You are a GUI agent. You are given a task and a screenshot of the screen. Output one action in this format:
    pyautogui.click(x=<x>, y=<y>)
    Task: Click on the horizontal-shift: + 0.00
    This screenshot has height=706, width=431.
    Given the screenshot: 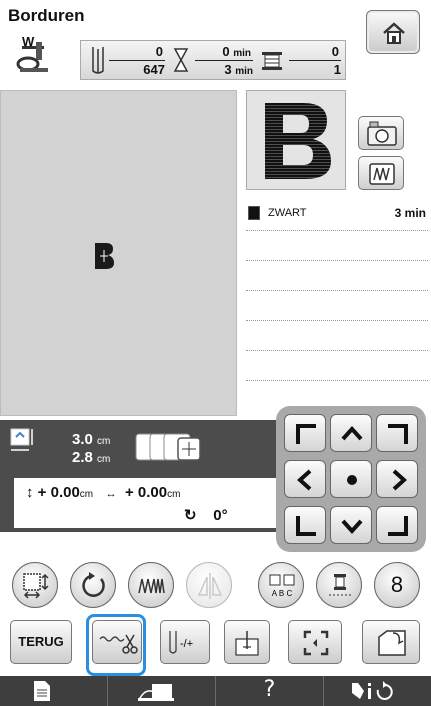 What is the action you would take?
    pyautogui.click(x=146, y=492)
    